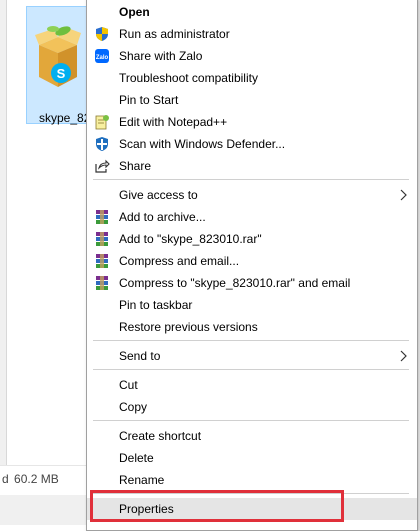 The height and width of the screenshot is (531, 420). What do you see at coordinates (58, 56) in the screenshot?
I see `skype-installer-icon: S` at bounding box center [58, 56].